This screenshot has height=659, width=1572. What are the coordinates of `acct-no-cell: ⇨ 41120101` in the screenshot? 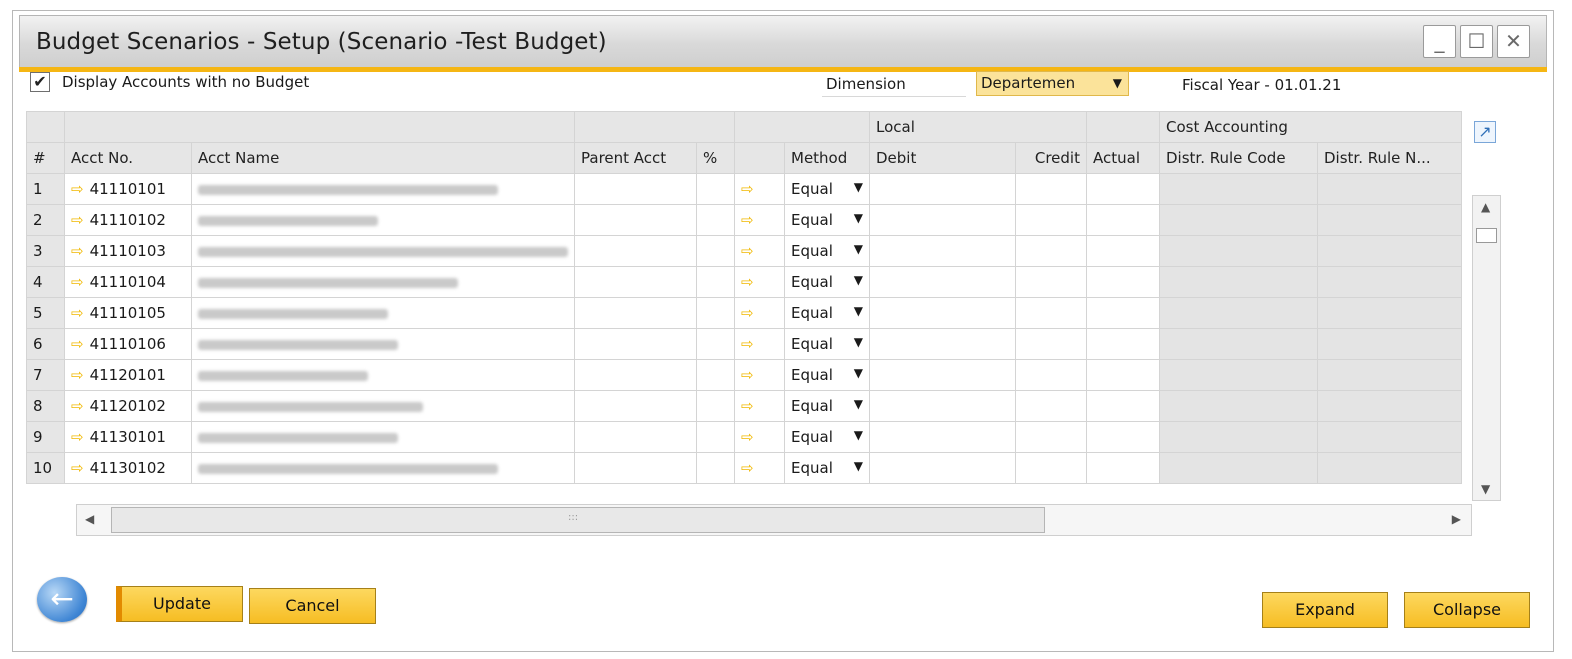 It's located at (128, 375).